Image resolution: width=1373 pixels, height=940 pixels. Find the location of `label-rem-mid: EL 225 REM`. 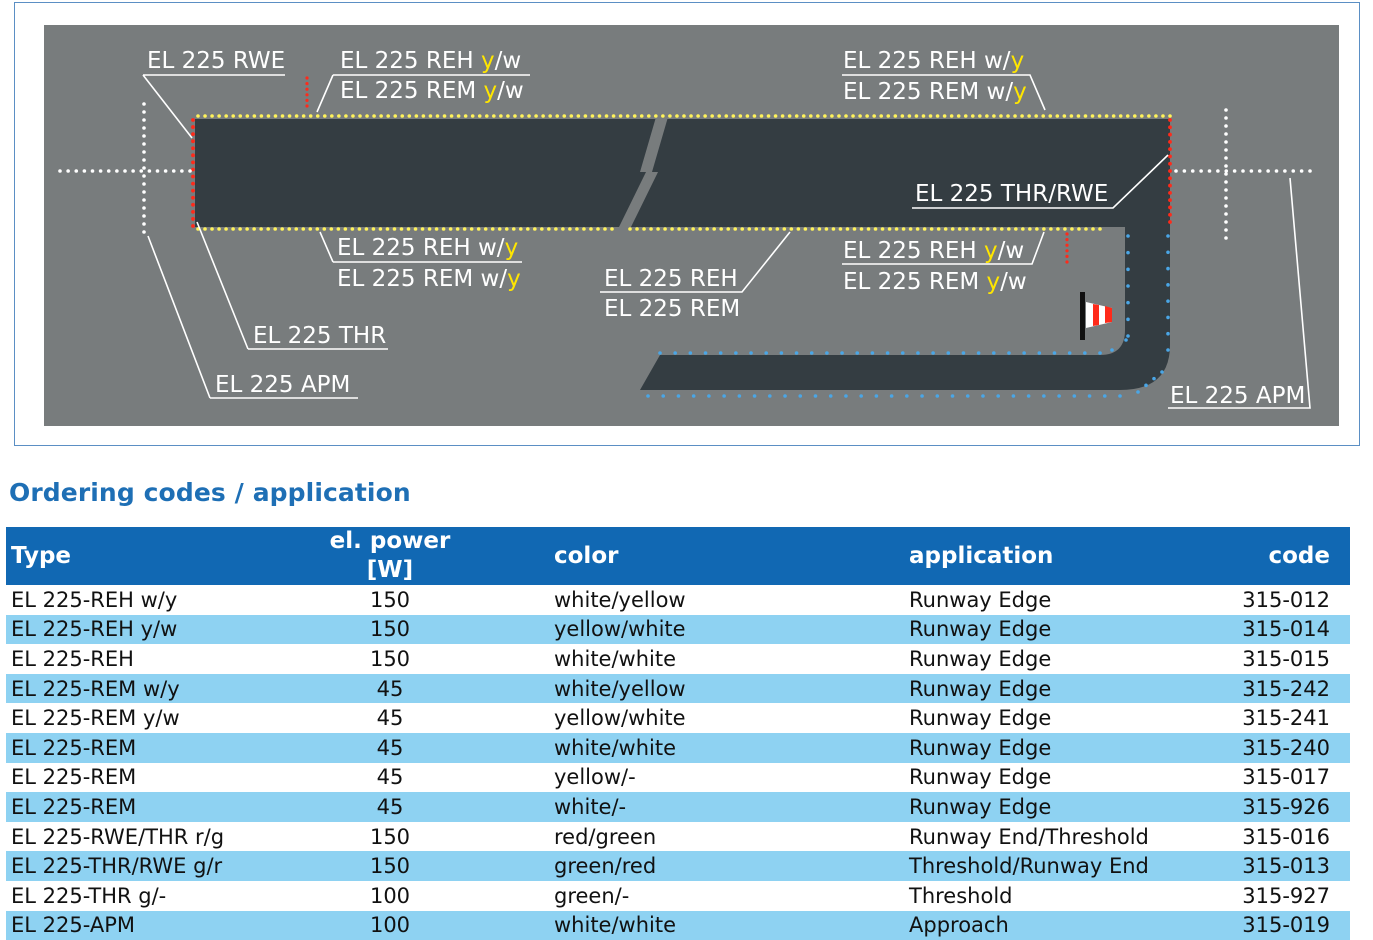

label-rem-mid: EL 225 REM is located at coordinates (672, 309).